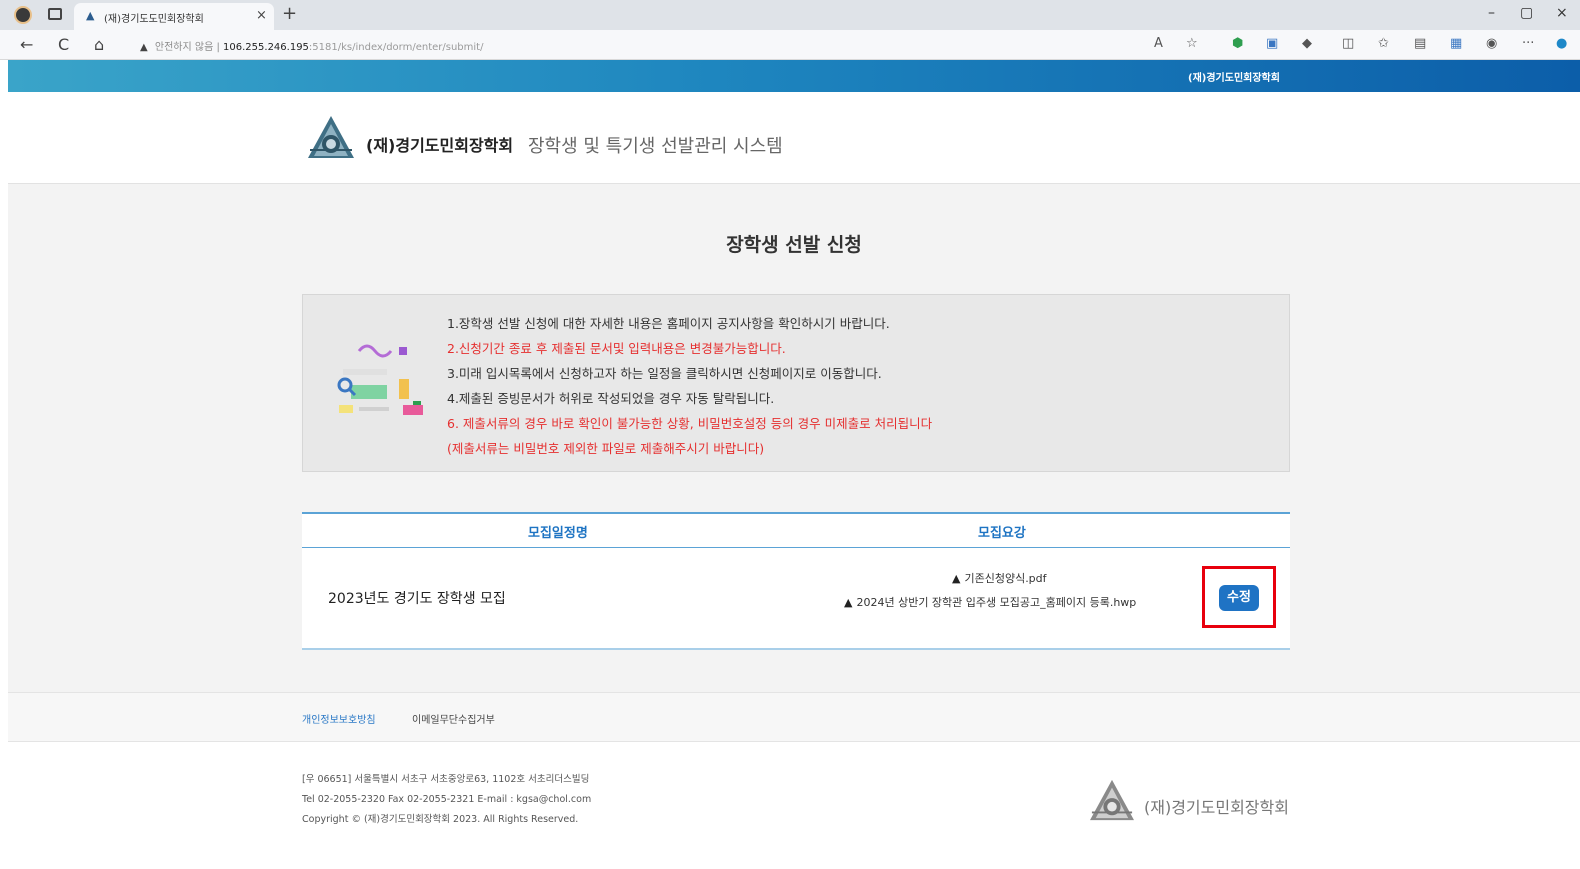 The image size is (1580, 869). I want to click on page-title: 장학생 선발 신청, so click(794, 245).